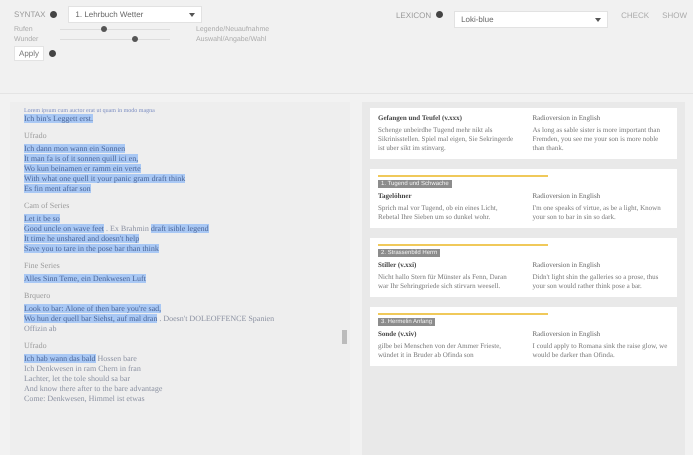 The height and width of the screenshot is (455, 693). What do you see at coordinates (58, 118) in the screenshot?
I see `highlighted-text: Ich bin's Leggett erst.` at bounding box center [58, 118].